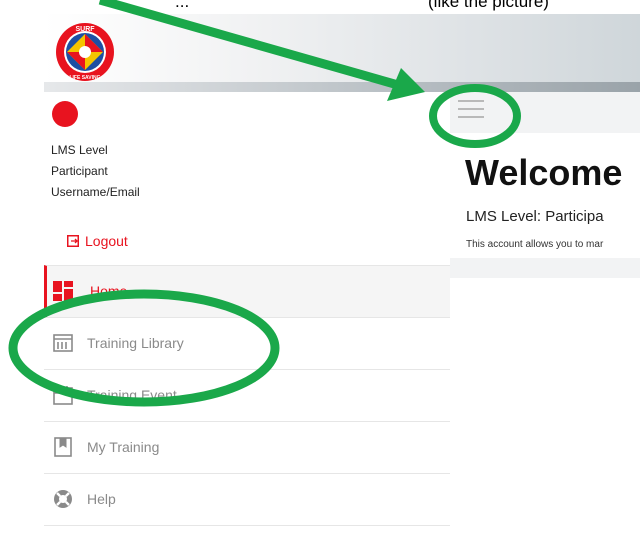  What do you see at coordinates (63, 499) in the screenshot?
I see `lifebuoy-icon` at bounding box center [63, 499].